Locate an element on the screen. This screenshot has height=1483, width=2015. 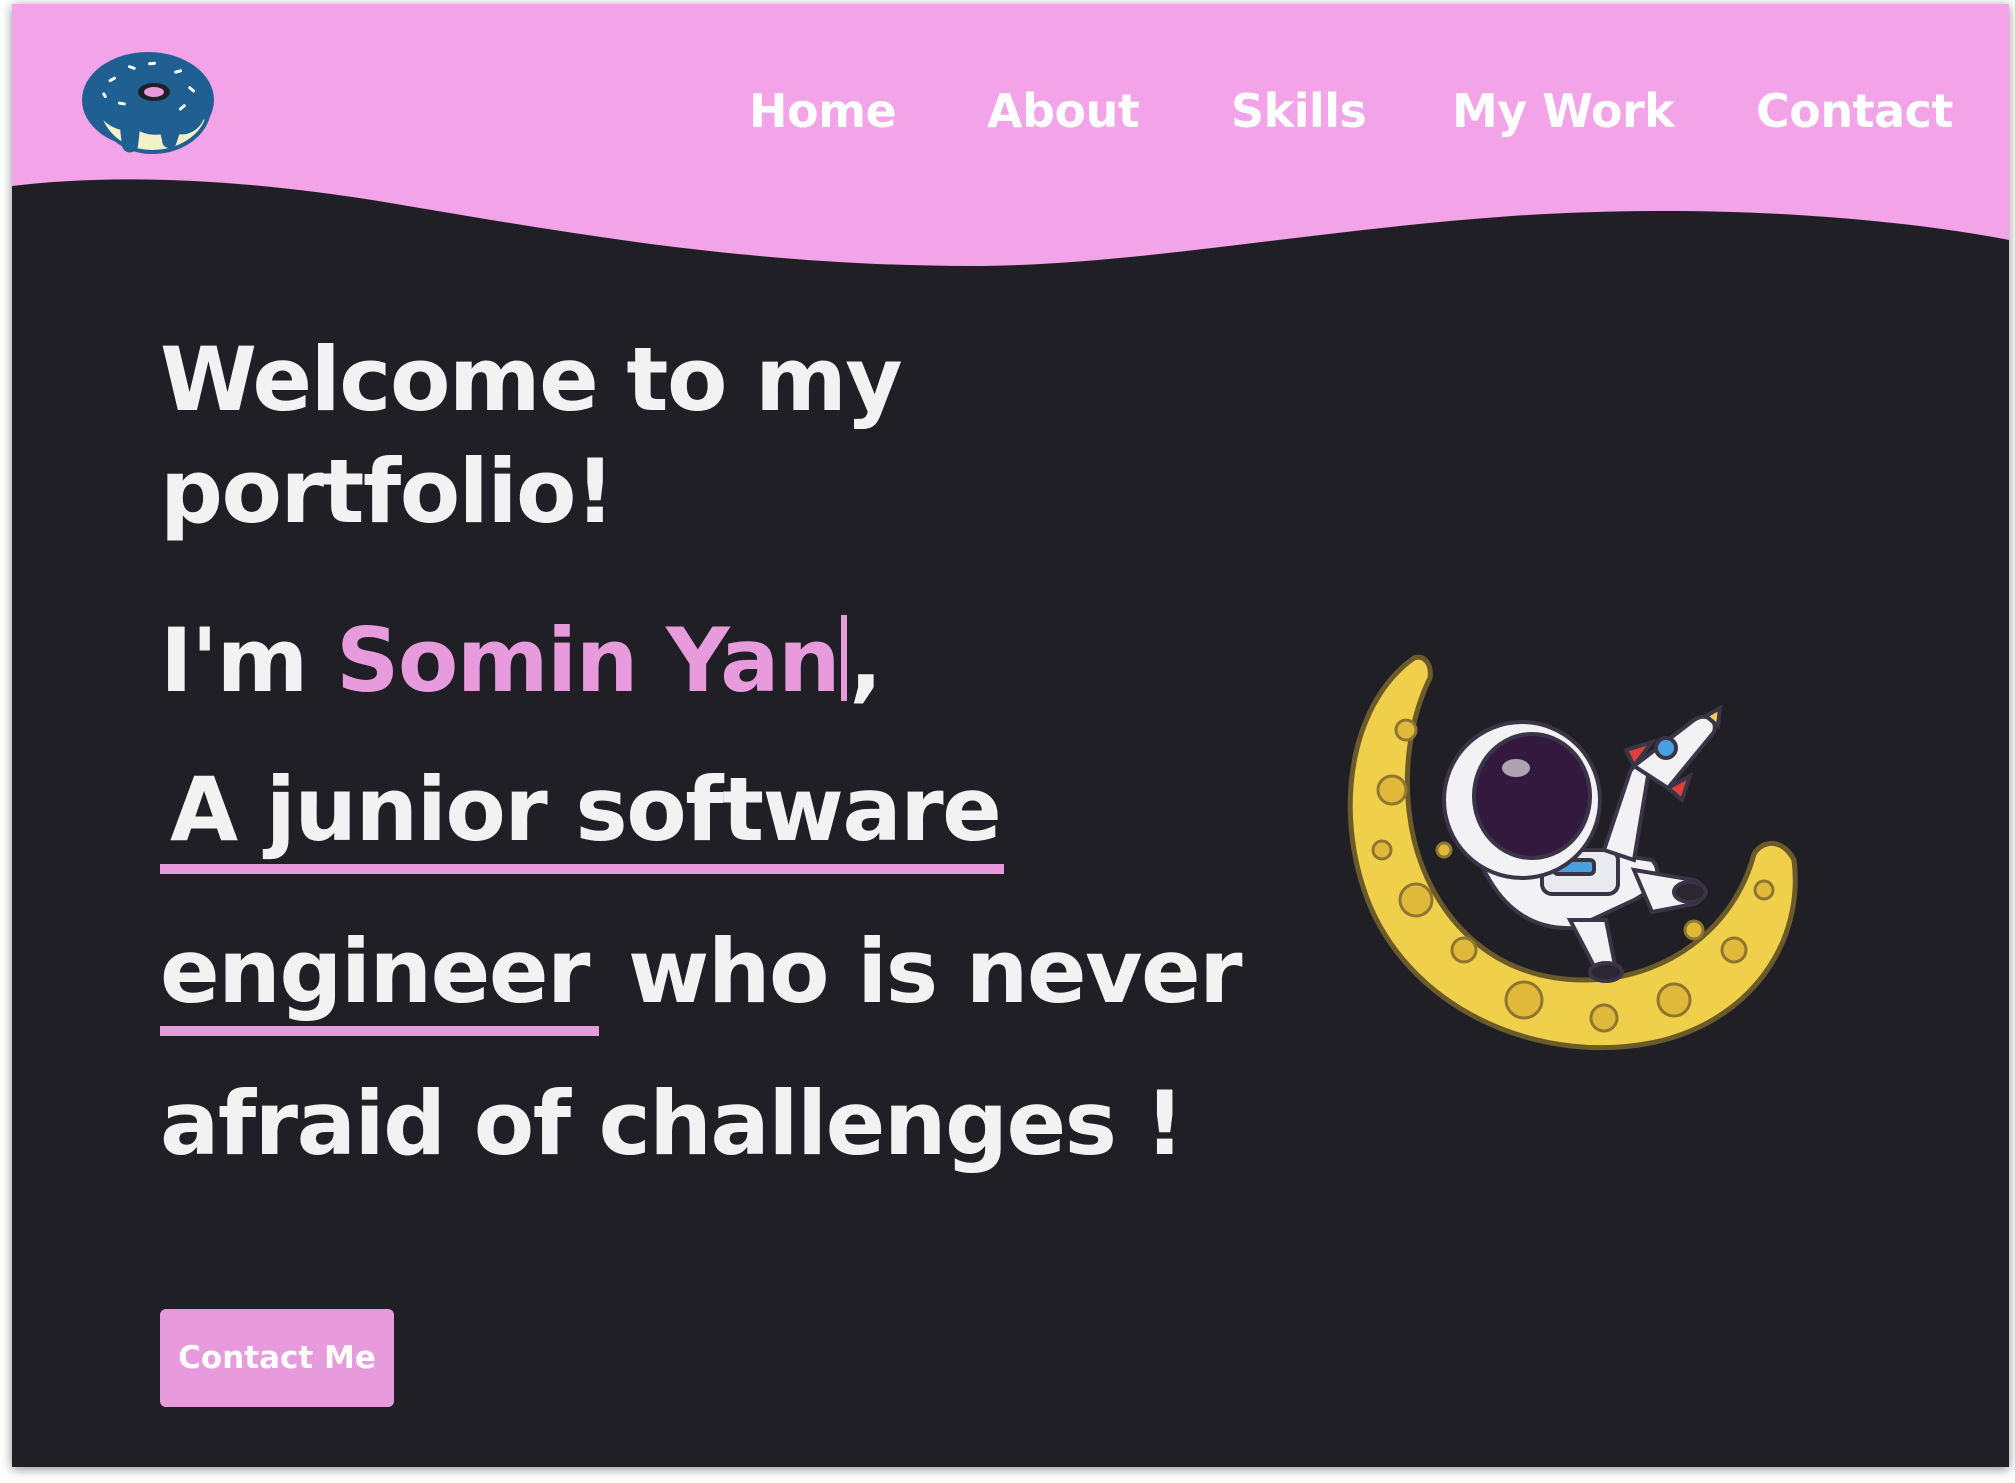
typed-name: Somin Yan is located at coordinates (588, 660).